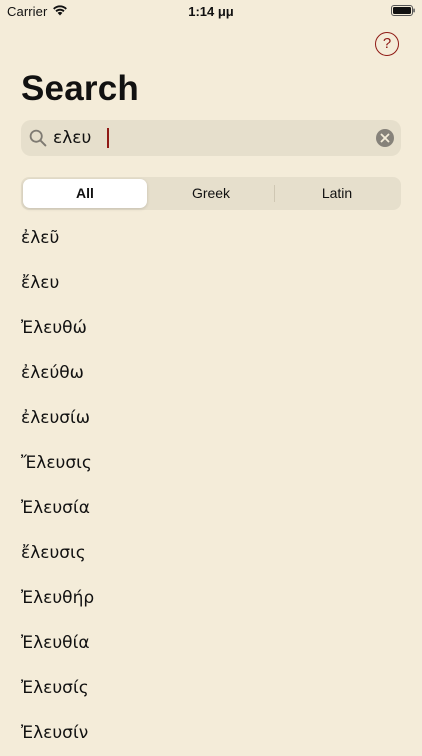 The height and width of the screenshot is (756, 422). Describe the element at coordinates (211, 553) in the screenshot. I see `result-row: ἔλευσις` at that location.